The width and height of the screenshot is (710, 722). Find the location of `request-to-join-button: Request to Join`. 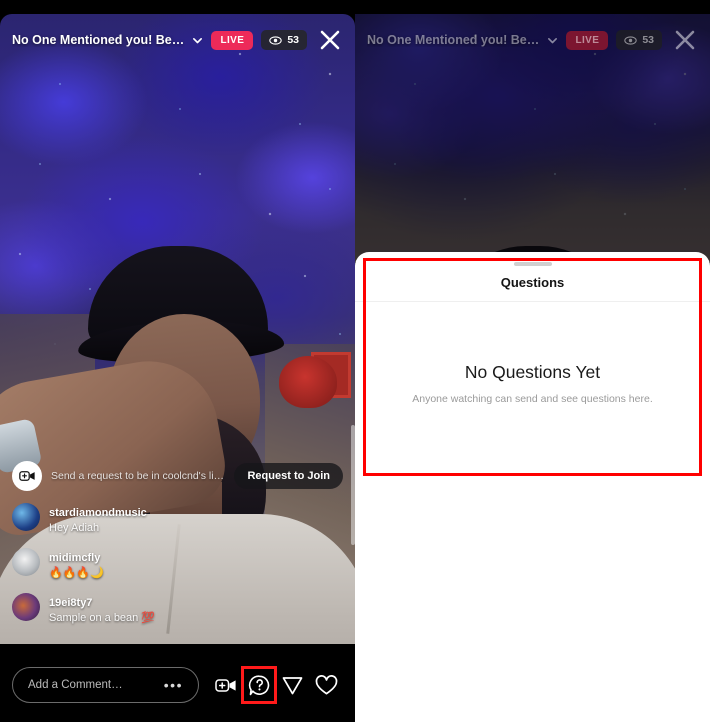

request-to-join-button: Request to Join is located at coordinates (288, 476).